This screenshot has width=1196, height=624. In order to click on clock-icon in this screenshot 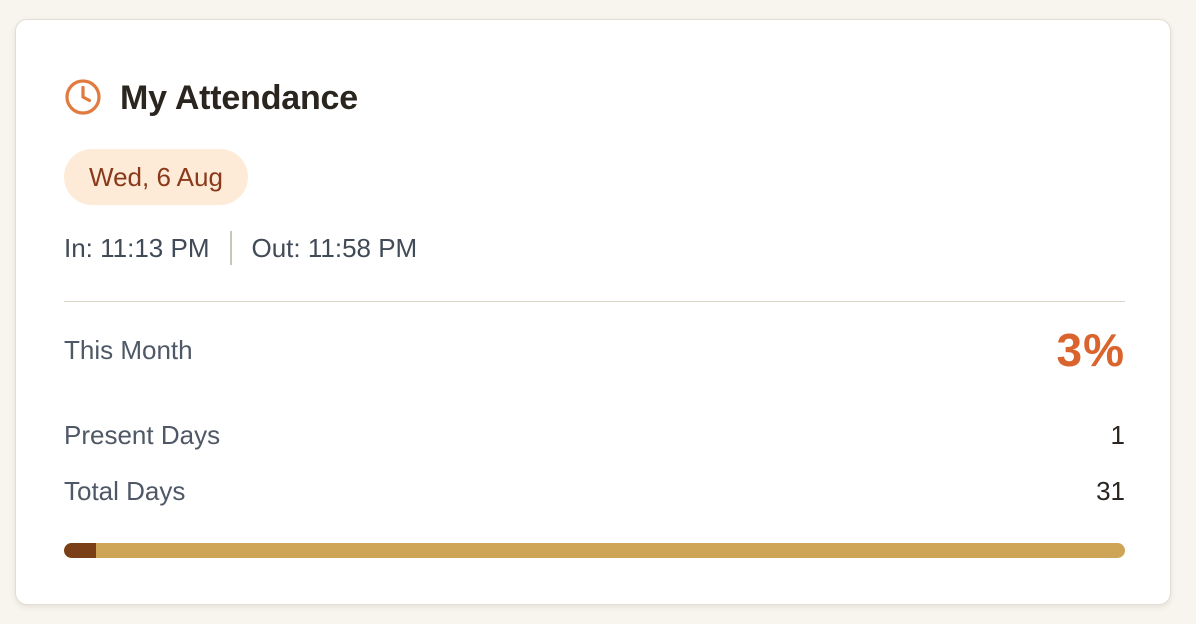, I will do `click(84, 98)`.